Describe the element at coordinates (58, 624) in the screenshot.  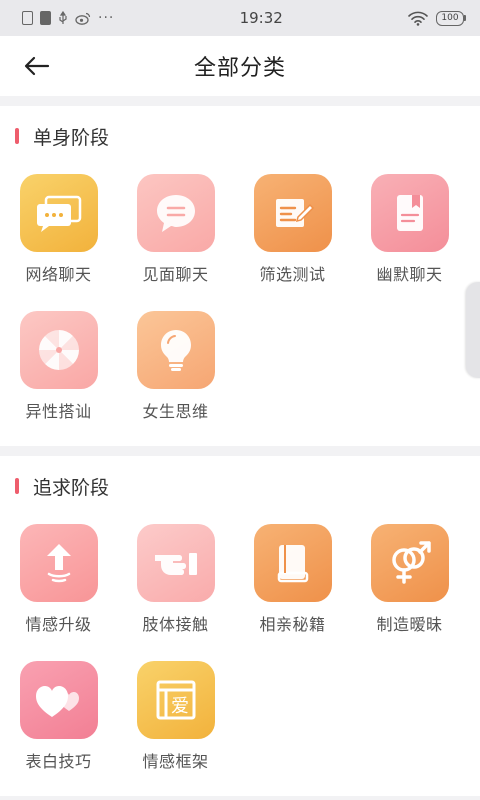
I see `category-label: 情感升级` at that location.